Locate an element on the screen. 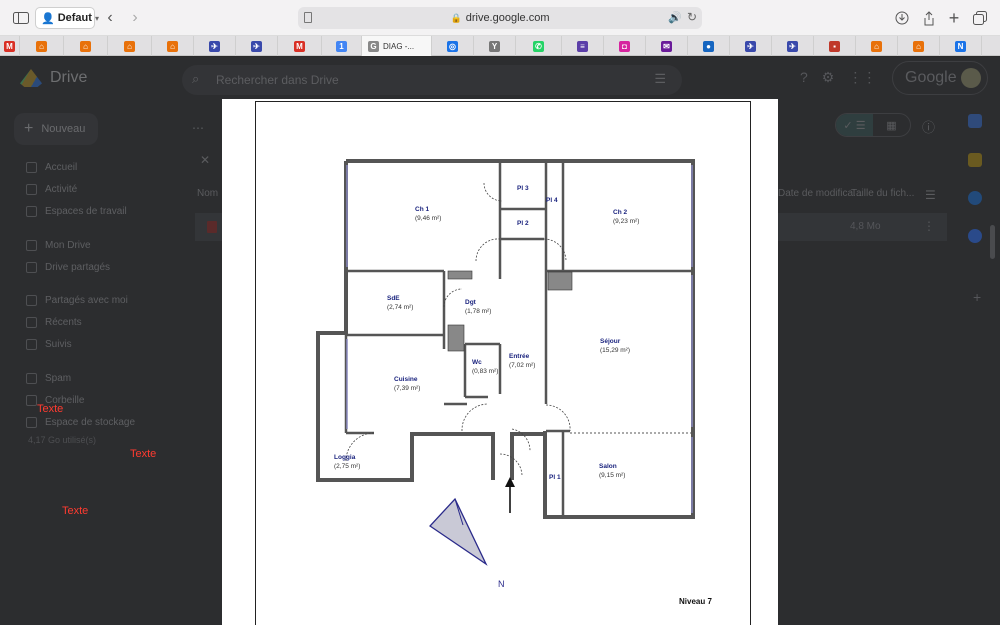 The image size is (1000, 625). room-name: Pl 4 is located at coordinates (552, 200).